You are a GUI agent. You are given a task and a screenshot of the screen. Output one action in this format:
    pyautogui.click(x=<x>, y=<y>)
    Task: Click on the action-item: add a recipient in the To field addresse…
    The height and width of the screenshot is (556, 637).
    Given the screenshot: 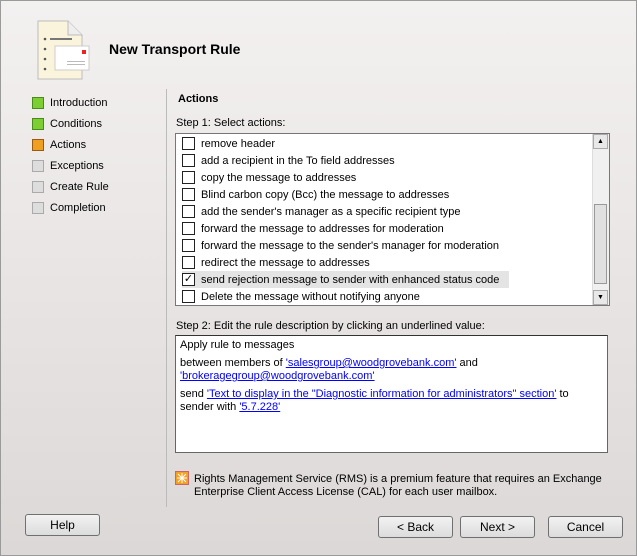 What is the action you would take?
    pyautogui.click(x=288, y=160)
    